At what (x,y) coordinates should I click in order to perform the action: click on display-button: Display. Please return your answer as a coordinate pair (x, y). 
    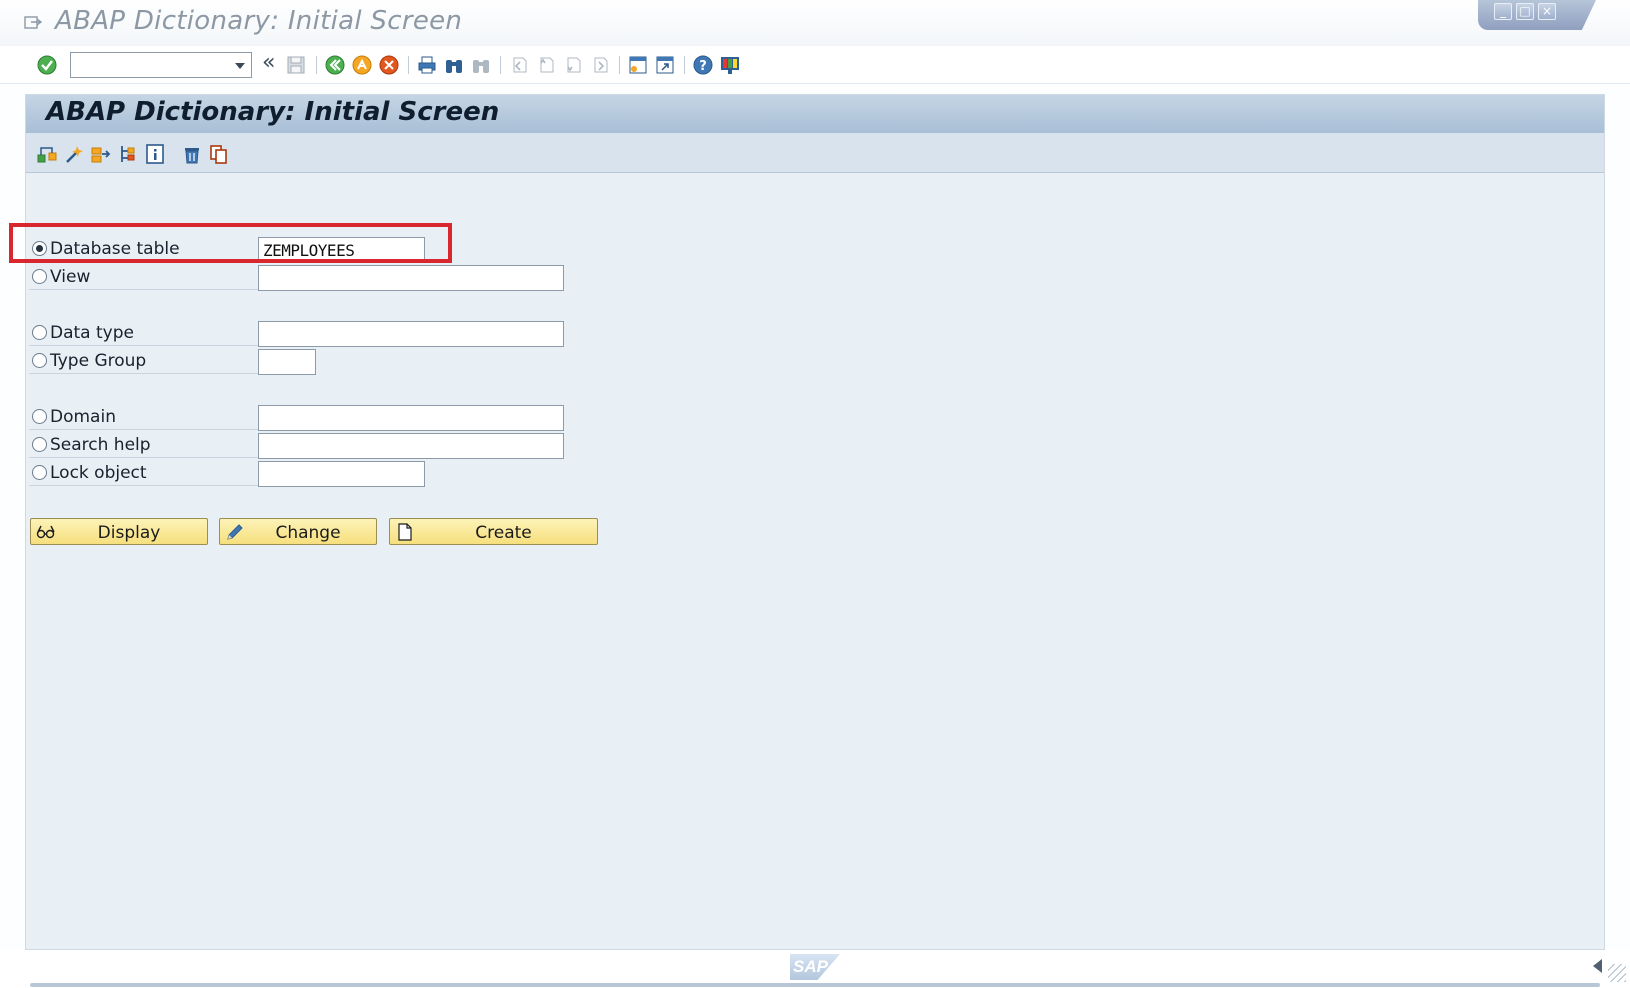
    Looking at the image, I should click on (119, 531).